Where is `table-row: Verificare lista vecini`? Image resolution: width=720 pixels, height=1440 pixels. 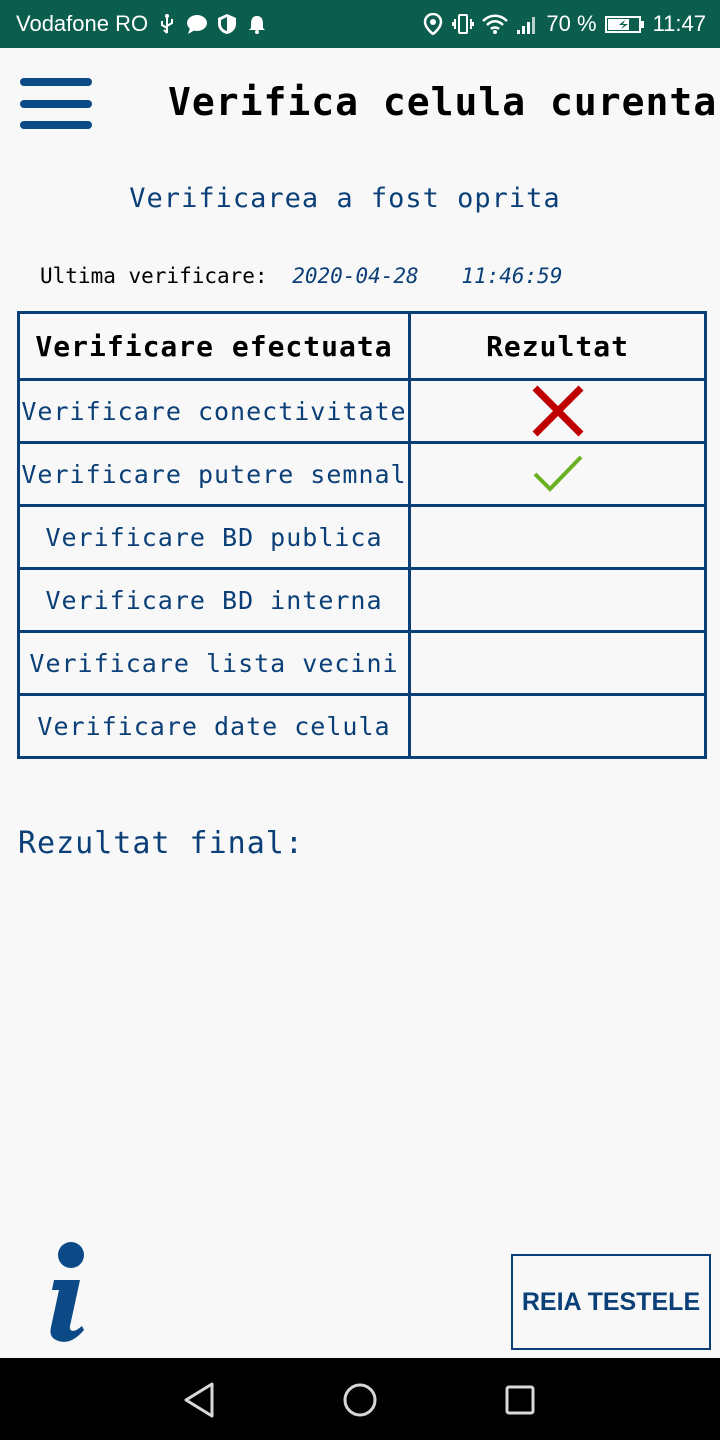 table-row: Verificare lista vecini is located at coordinates (362, 663).